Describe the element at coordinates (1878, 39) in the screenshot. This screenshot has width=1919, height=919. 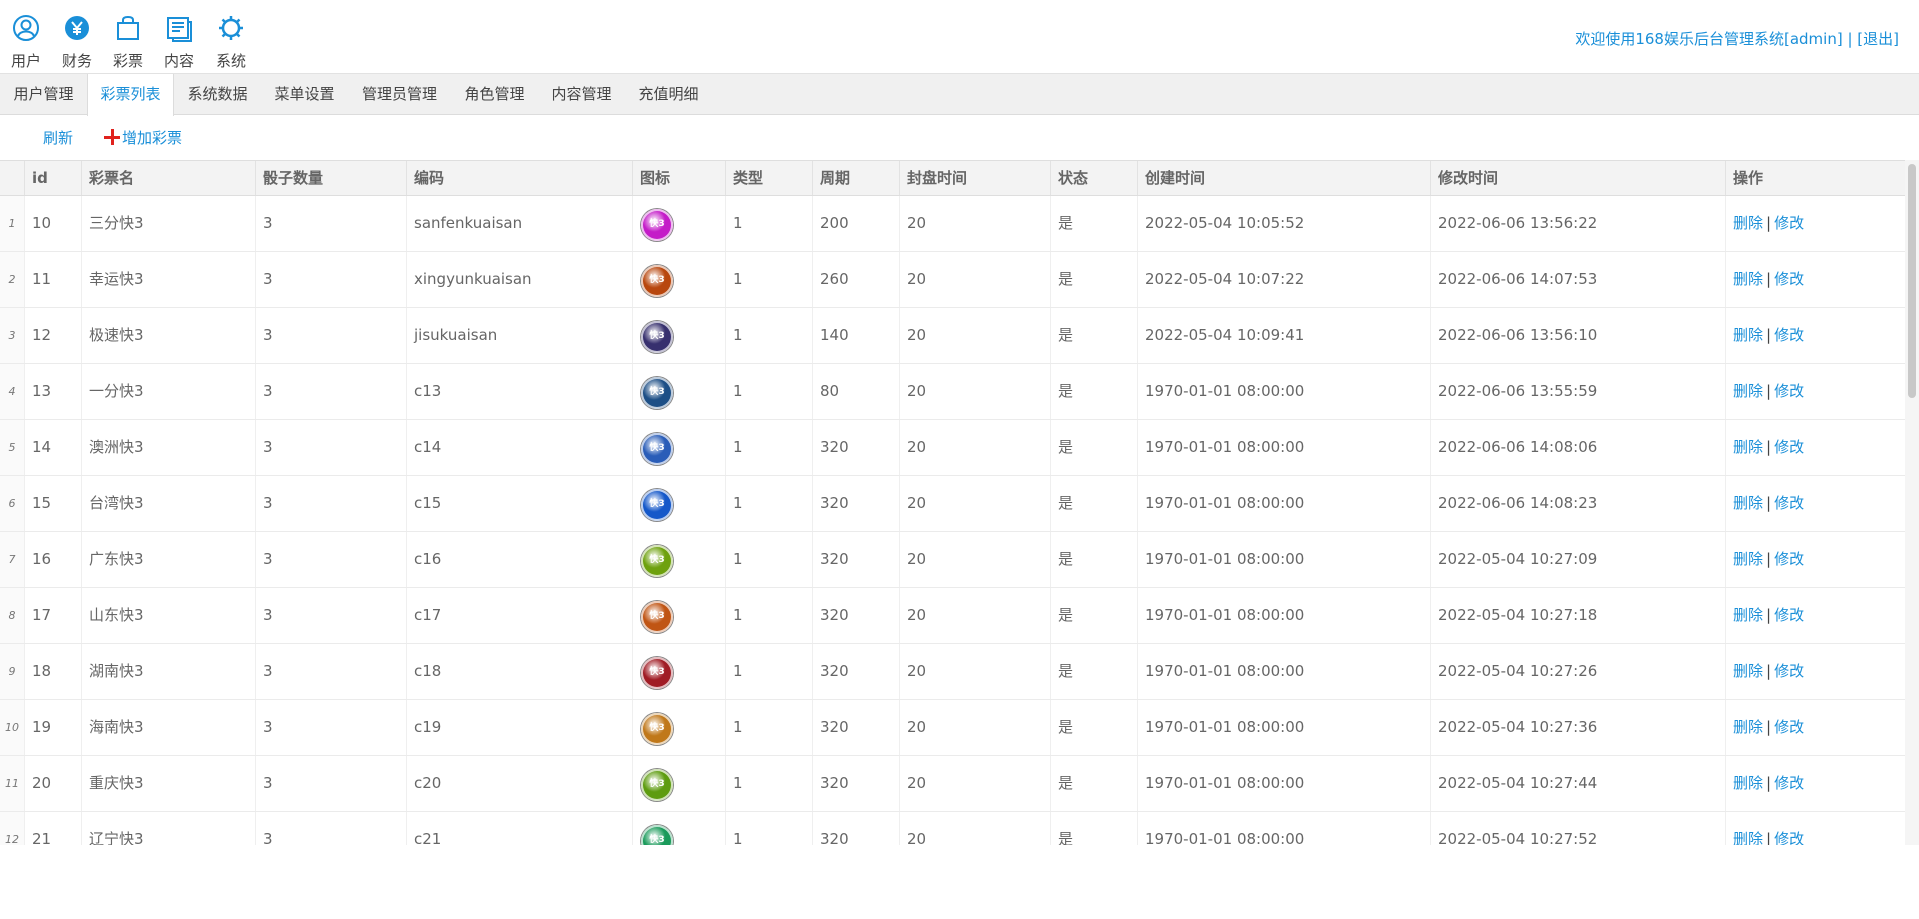
I see `logout-link: [退出]` at that location.